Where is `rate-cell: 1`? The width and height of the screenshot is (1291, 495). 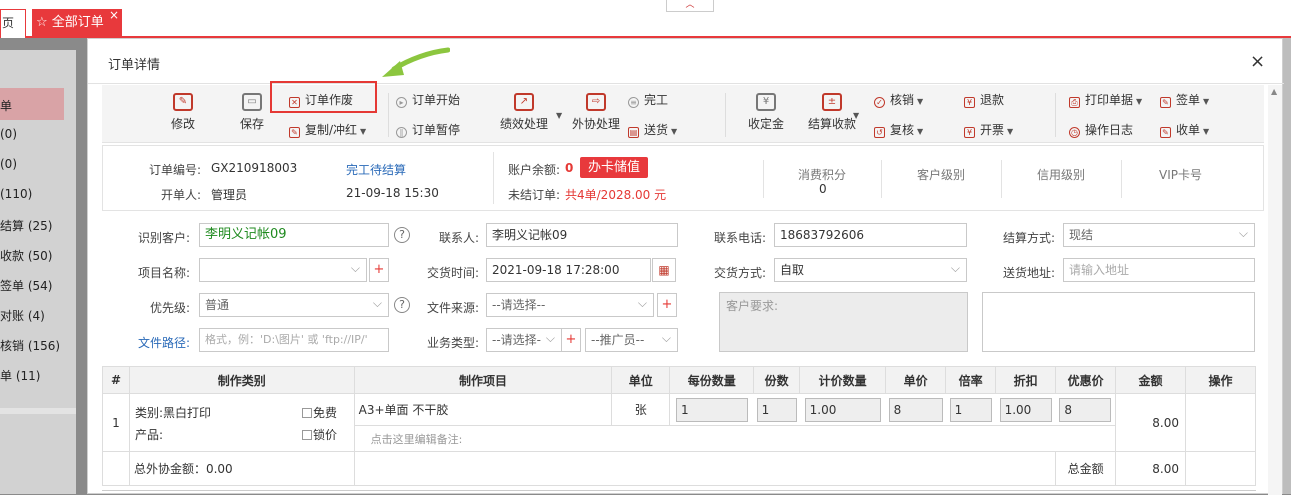 rate-cell: 1 is located at coordinates (970, 409).